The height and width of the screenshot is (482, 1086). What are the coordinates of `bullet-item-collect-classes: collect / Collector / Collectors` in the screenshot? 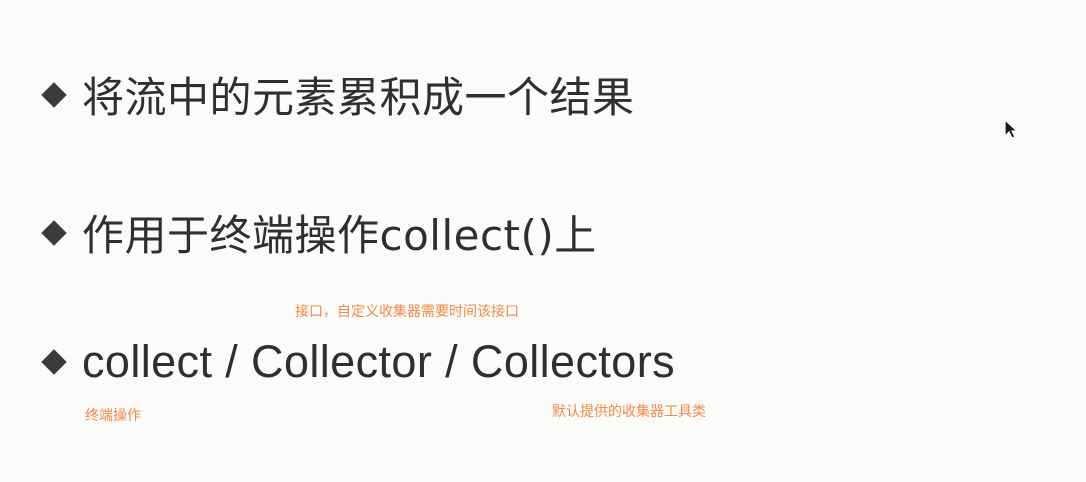 It's located at (357, 362).